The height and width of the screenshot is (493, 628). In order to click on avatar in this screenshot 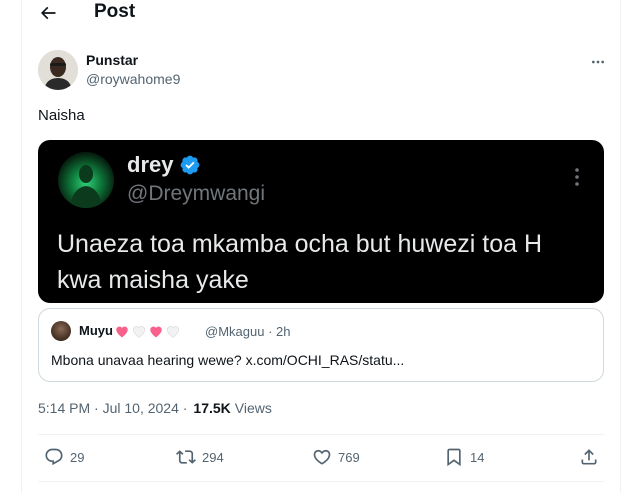, I will do `click(58, 70)`.